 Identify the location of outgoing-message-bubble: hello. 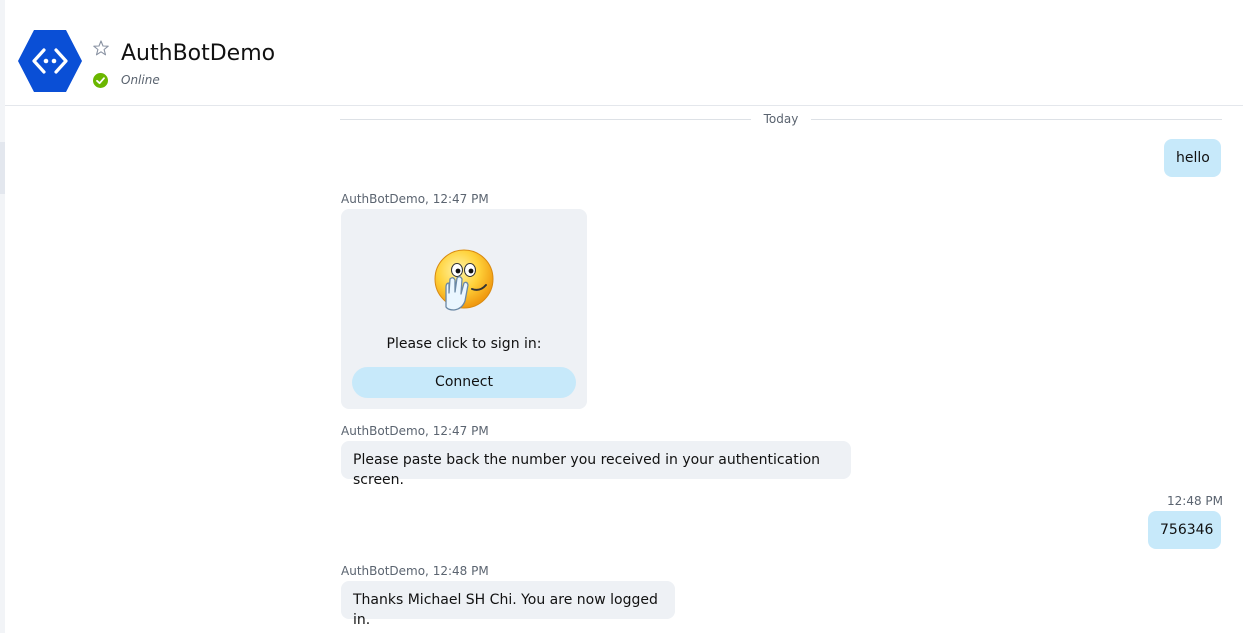
(1192, 158).